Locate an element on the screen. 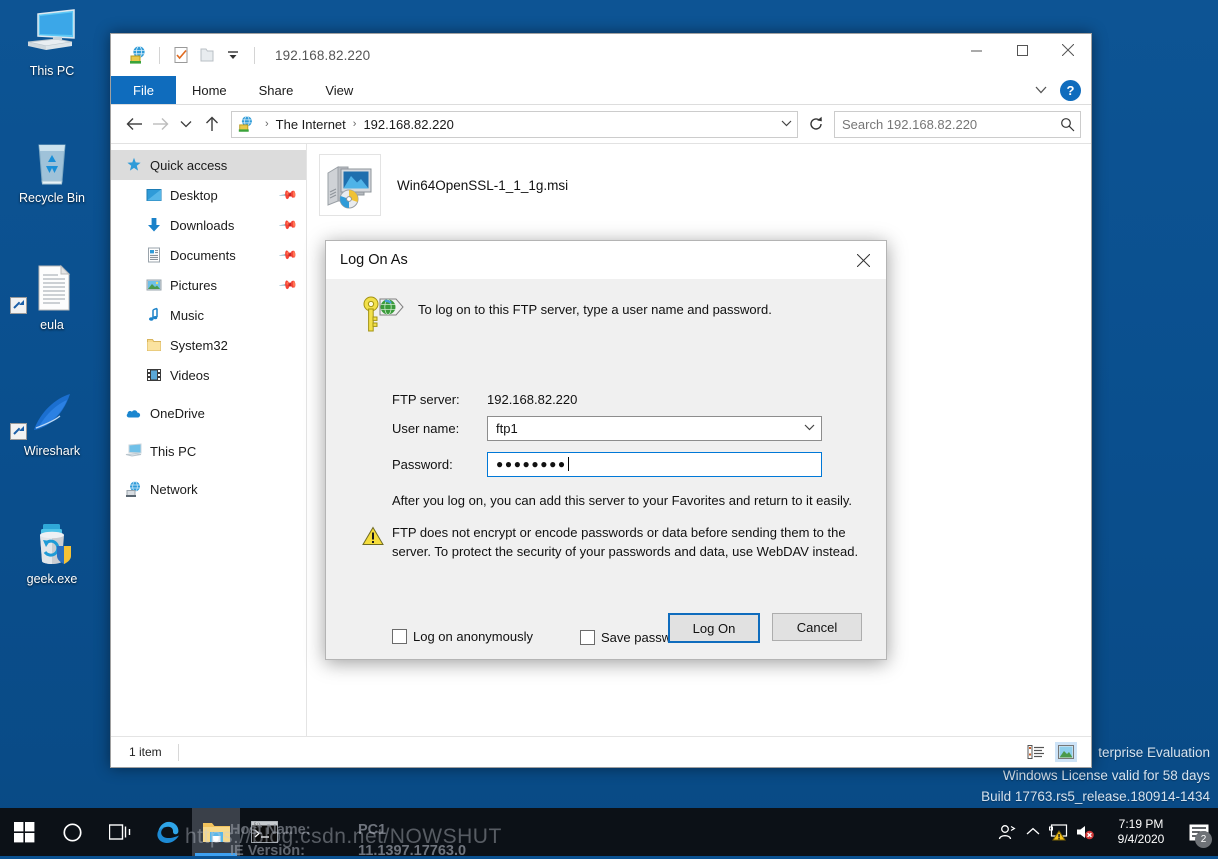 This screenshot has width=1218, height=859. details-view-icon is located at coordinates (1036, 752).